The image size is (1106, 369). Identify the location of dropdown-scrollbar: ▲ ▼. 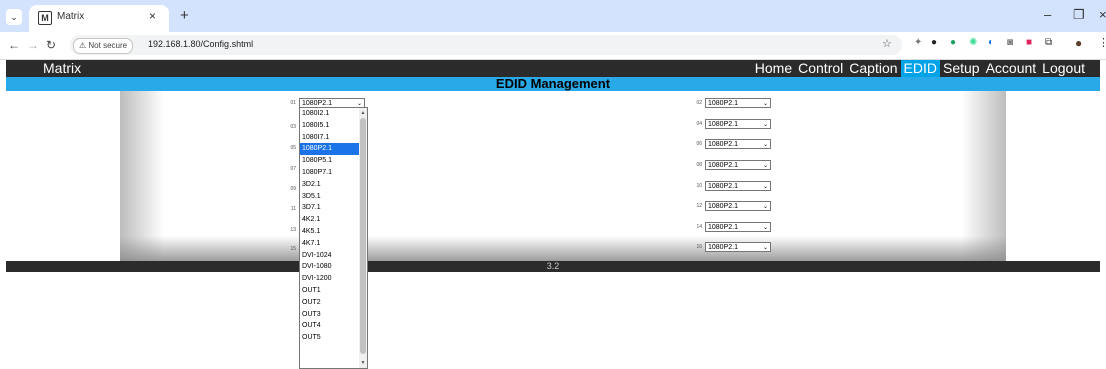
(363, 238).